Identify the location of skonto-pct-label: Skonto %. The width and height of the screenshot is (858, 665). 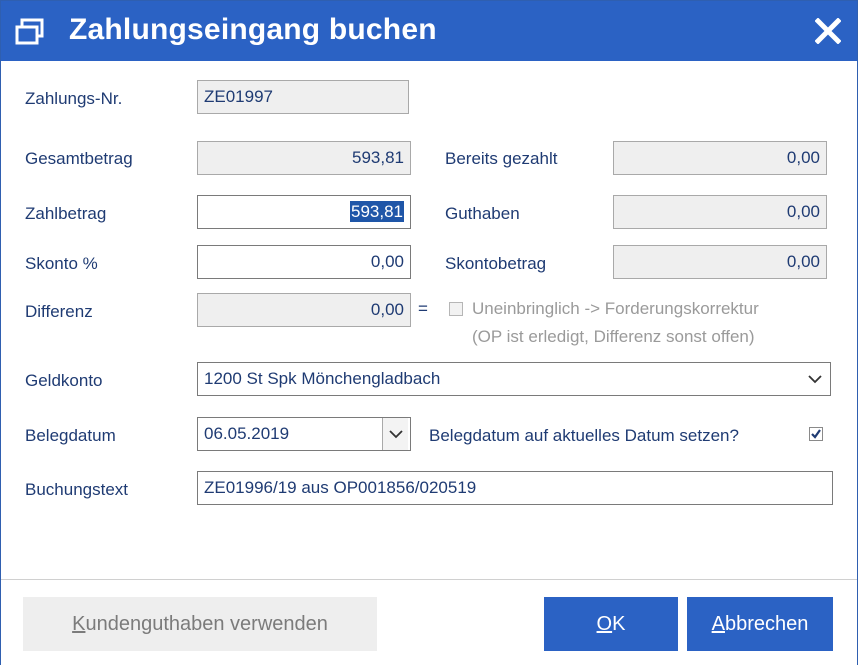
(61, 263).